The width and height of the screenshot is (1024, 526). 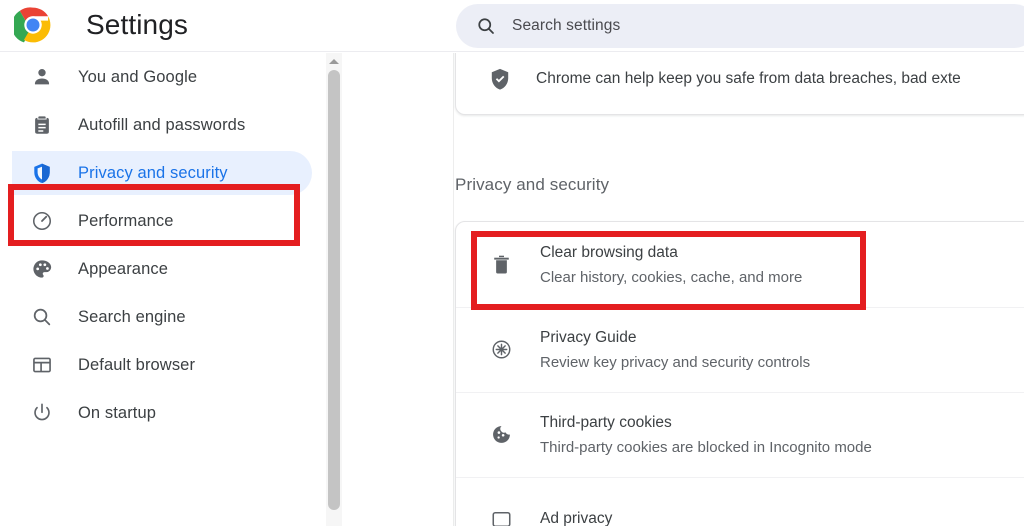 I want to click on browser-window-icon, so click(x=42, y=365).